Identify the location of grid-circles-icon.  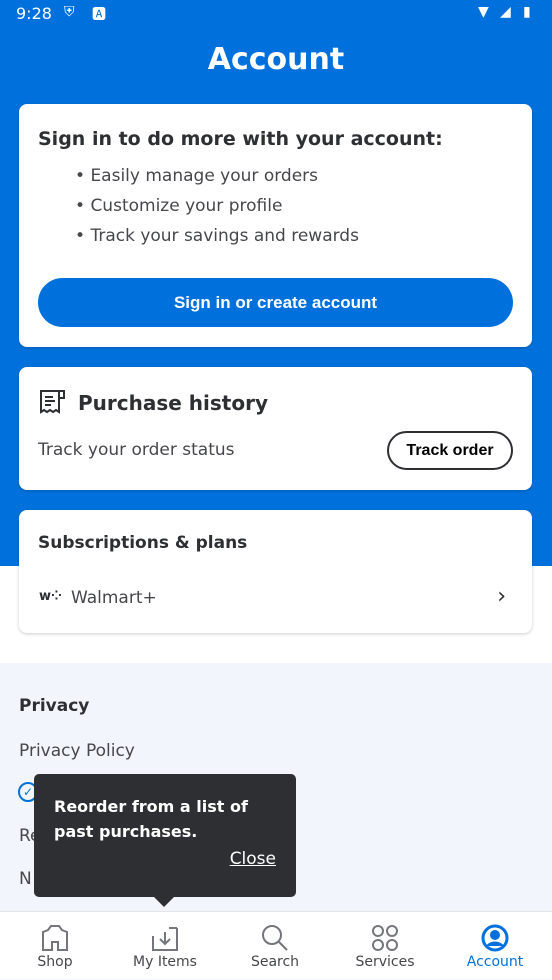
(385, 938).